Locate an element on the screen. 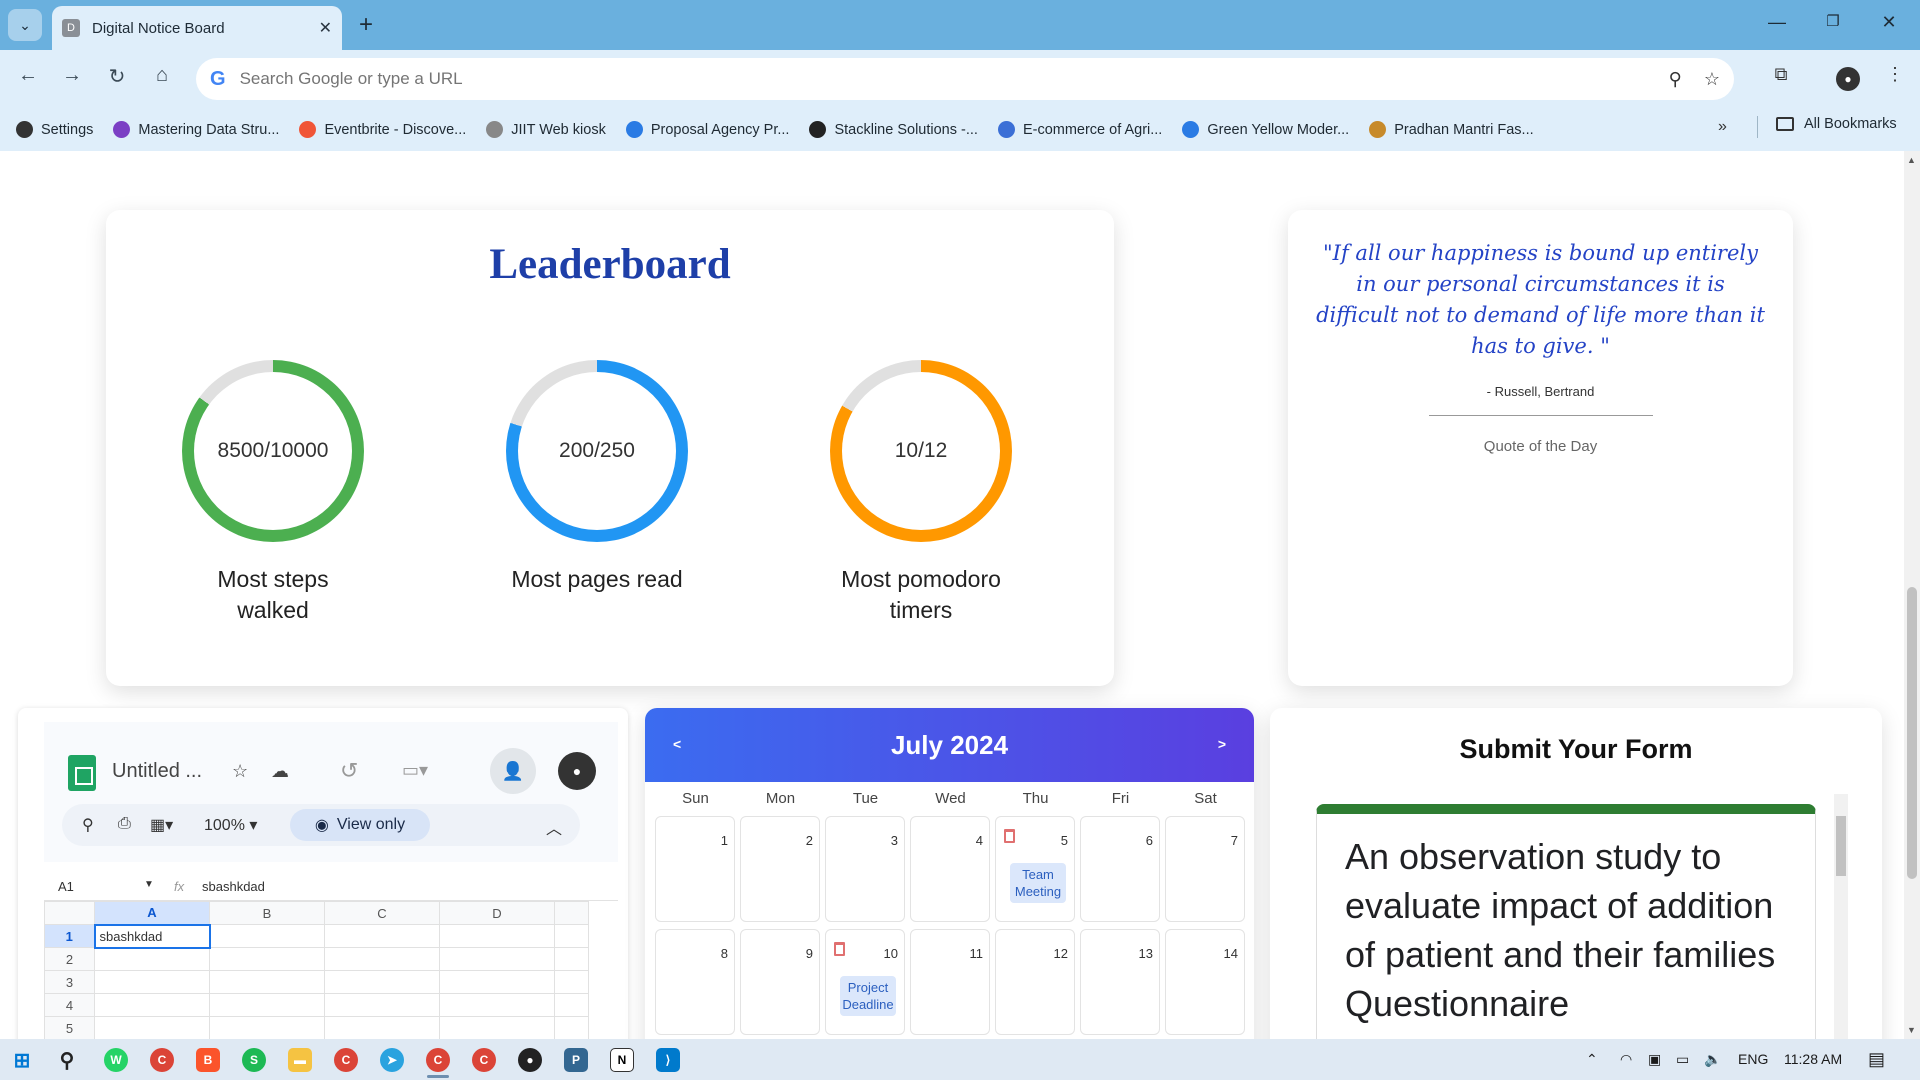  new-tab-button: + is located at coordinates (366, 25).